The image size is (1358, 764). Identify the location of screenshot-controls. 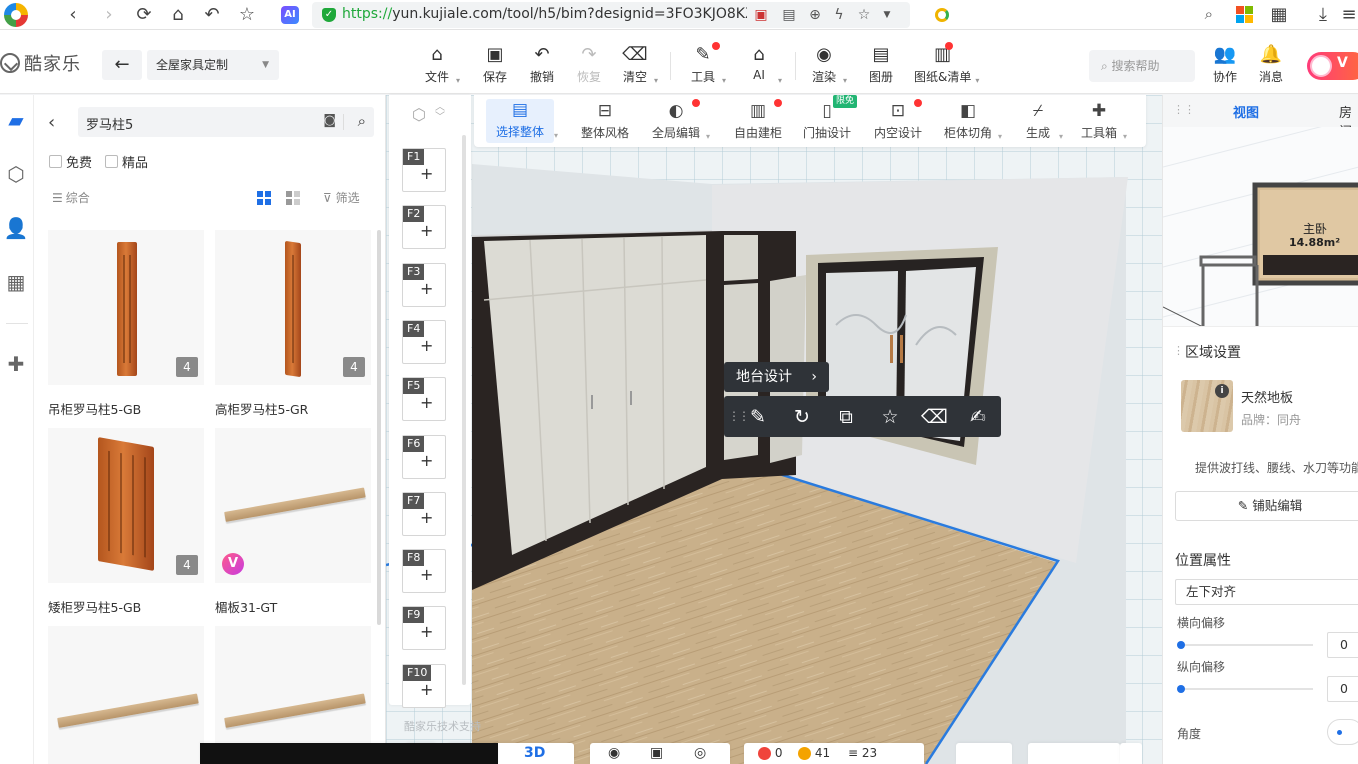
(1074, 753).